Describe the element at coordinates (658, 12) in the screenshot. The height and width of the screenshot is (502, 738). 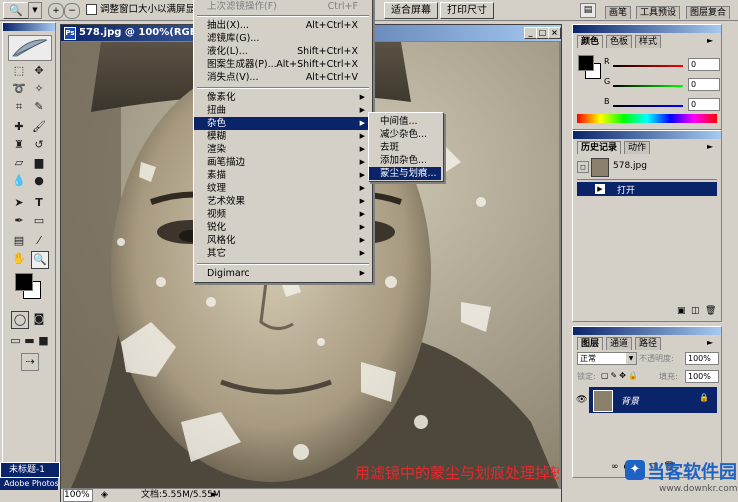
I see `palette-well-tool-presets: 工具预设` at that location.